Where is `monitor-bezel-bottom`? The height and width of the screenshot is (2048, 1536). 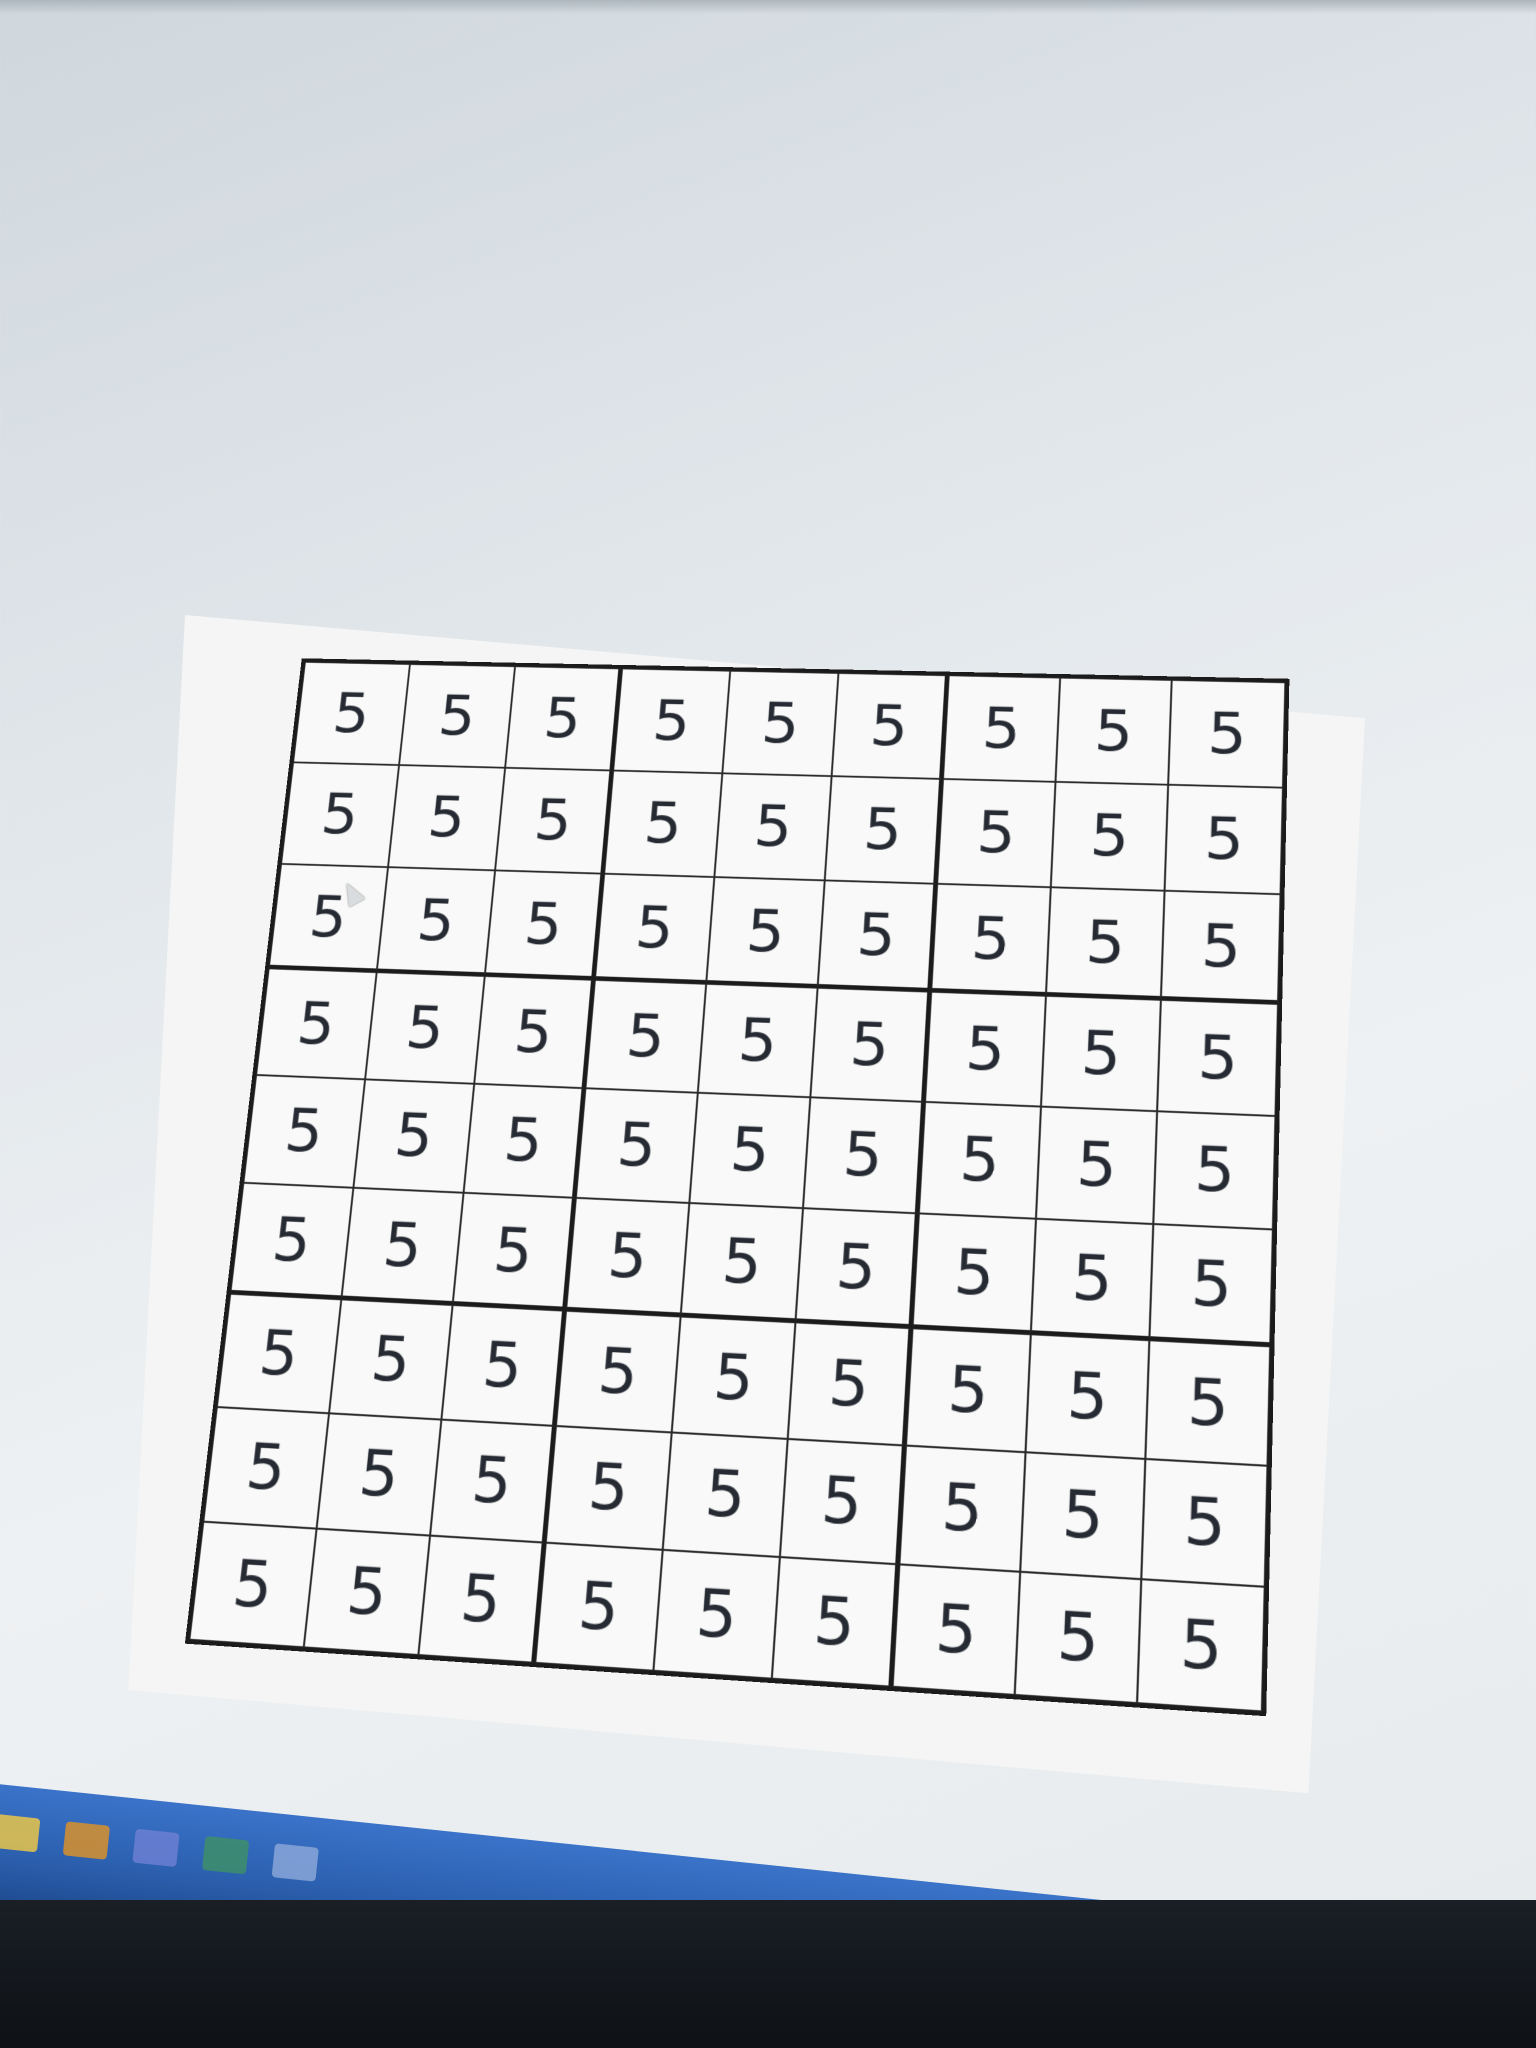 monitor-bezel-bottom is located at coordinates (768, 1974).